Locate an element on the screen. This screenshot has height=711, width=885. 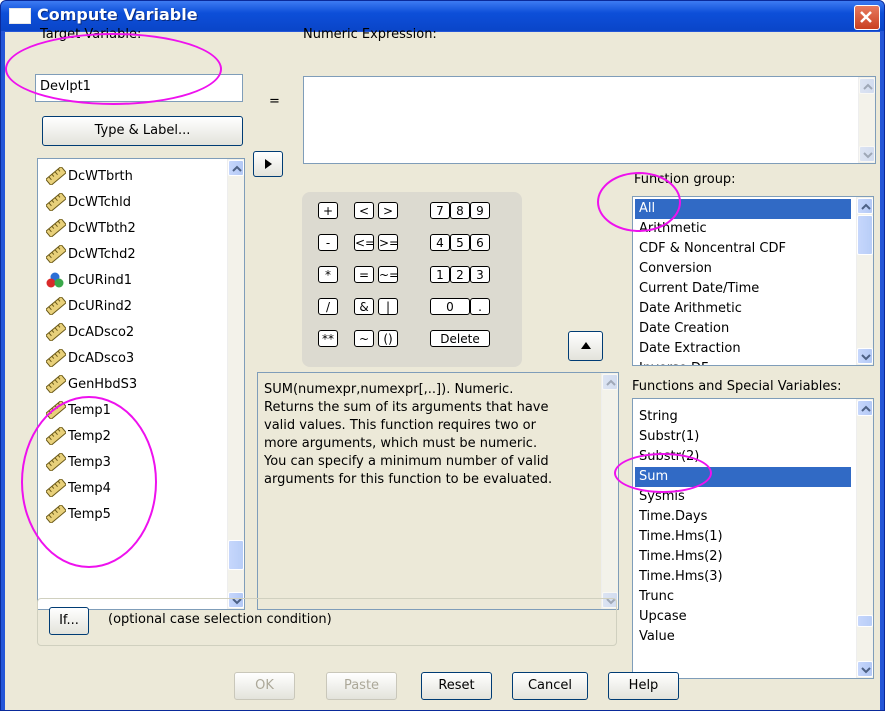
keypad-key: 5 is located at coordinates (460, 242).